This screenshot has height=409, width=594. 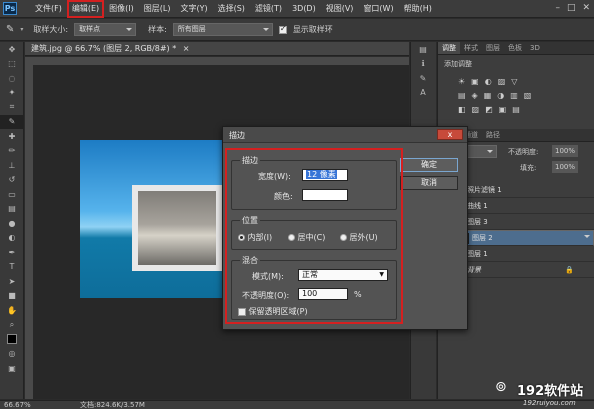 What do you see at coordinates (586, 8) in the screenshot?
I see `close-button: ✕` at bounding box center [586, 8].